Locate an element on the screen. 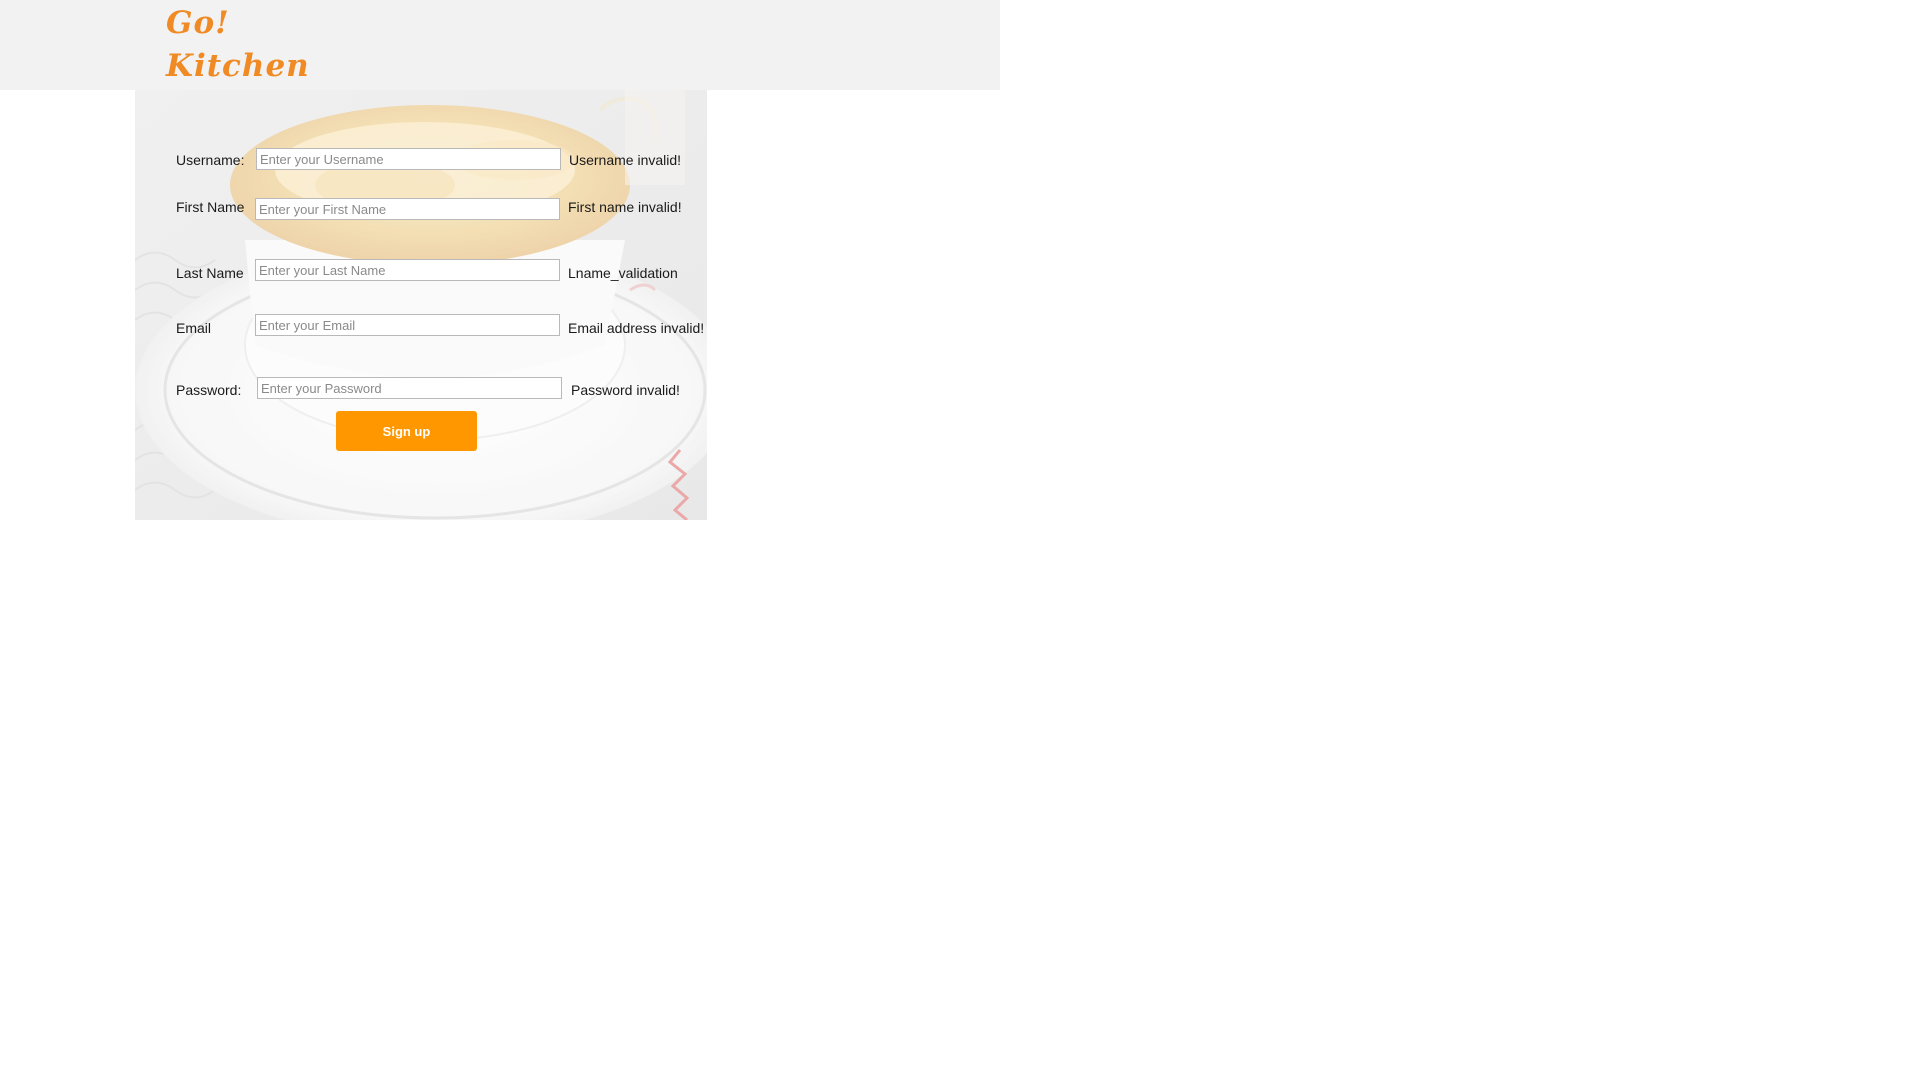 This screenshot has width=1920, height=1077. email-label: Email is located at coordinates (194, 328).